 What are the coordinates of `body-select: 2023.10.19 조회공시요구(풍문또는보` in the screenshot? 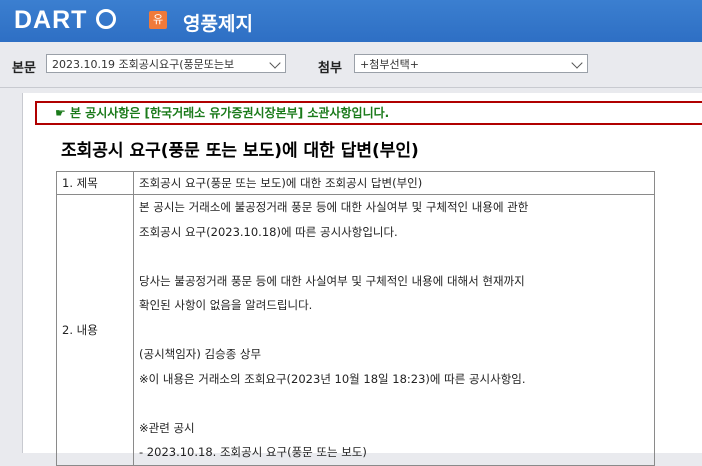 It's located at (166, 63).